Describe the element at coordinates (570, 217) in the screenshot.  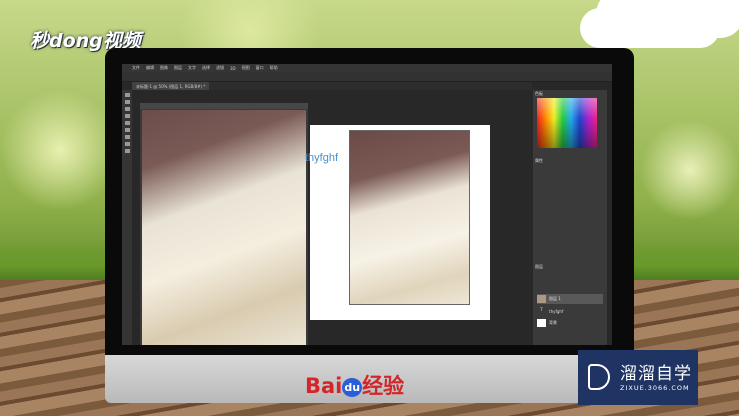
I see `right-panels: 色板 属性 图层 图层 1 Tthyfghf 背景` at that location.